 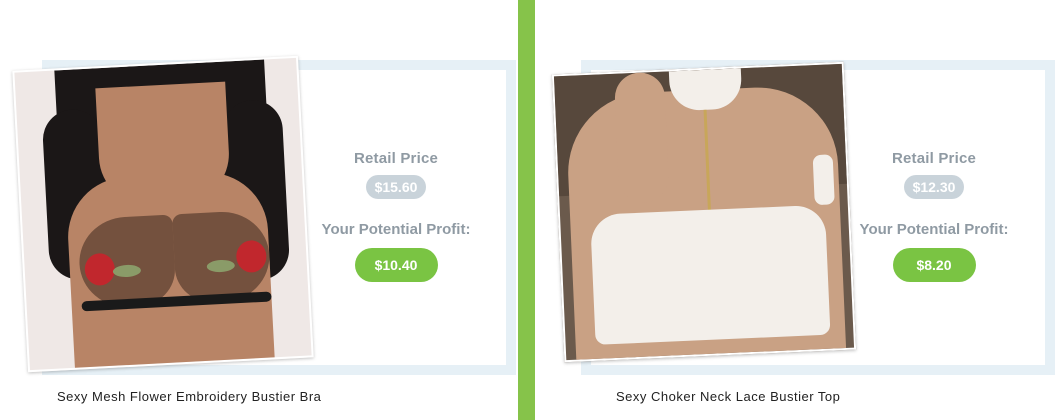 I want to click on potential-profit-badge: $10.40, so click(x=396, y=265).